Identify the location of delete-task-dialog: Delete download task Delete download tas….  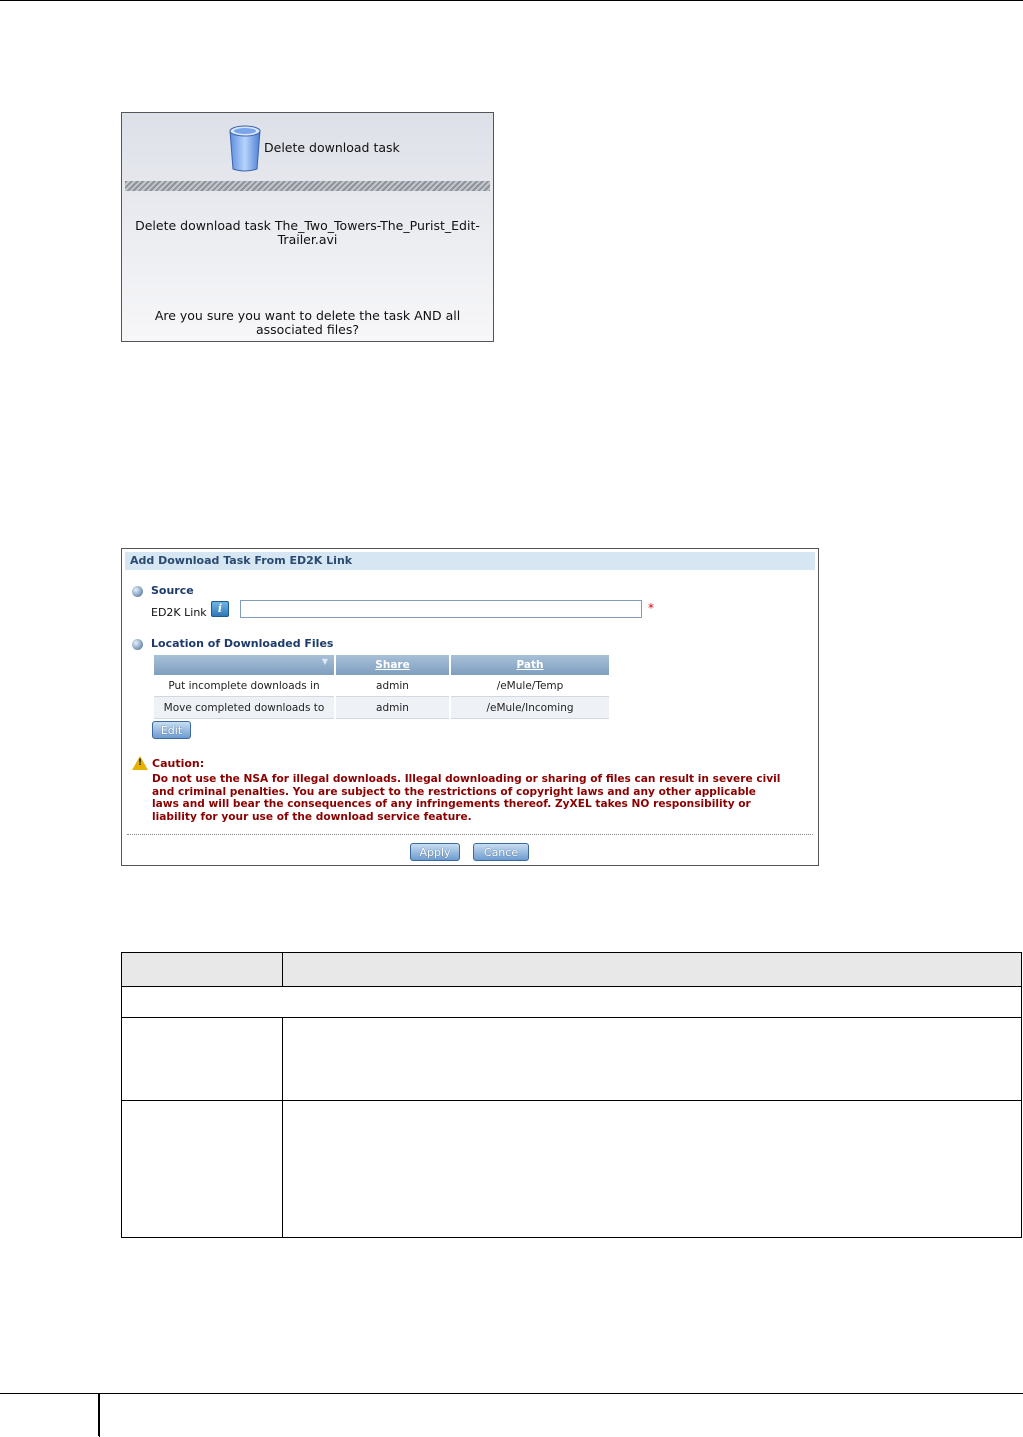
(307, 227).